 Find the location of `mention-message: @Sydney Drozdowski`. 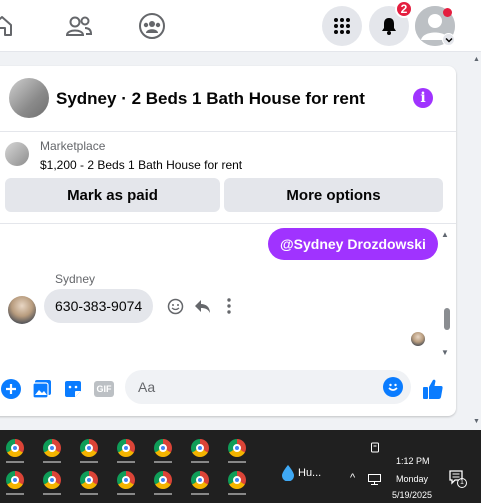

mention-message: @Sydney Drozdowski is located at coordinates (353, 244).